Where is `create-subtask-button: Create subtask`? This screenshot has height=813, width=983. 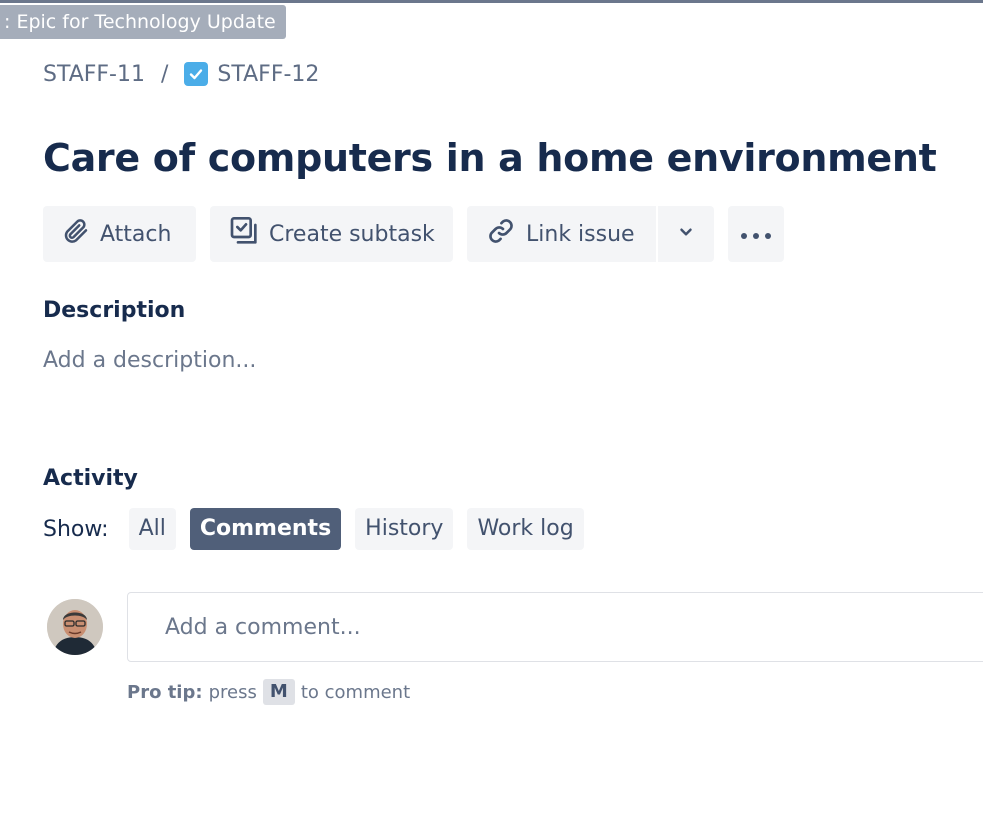 create-subtask-button: Create subtask is located at coordinates (331, 234).